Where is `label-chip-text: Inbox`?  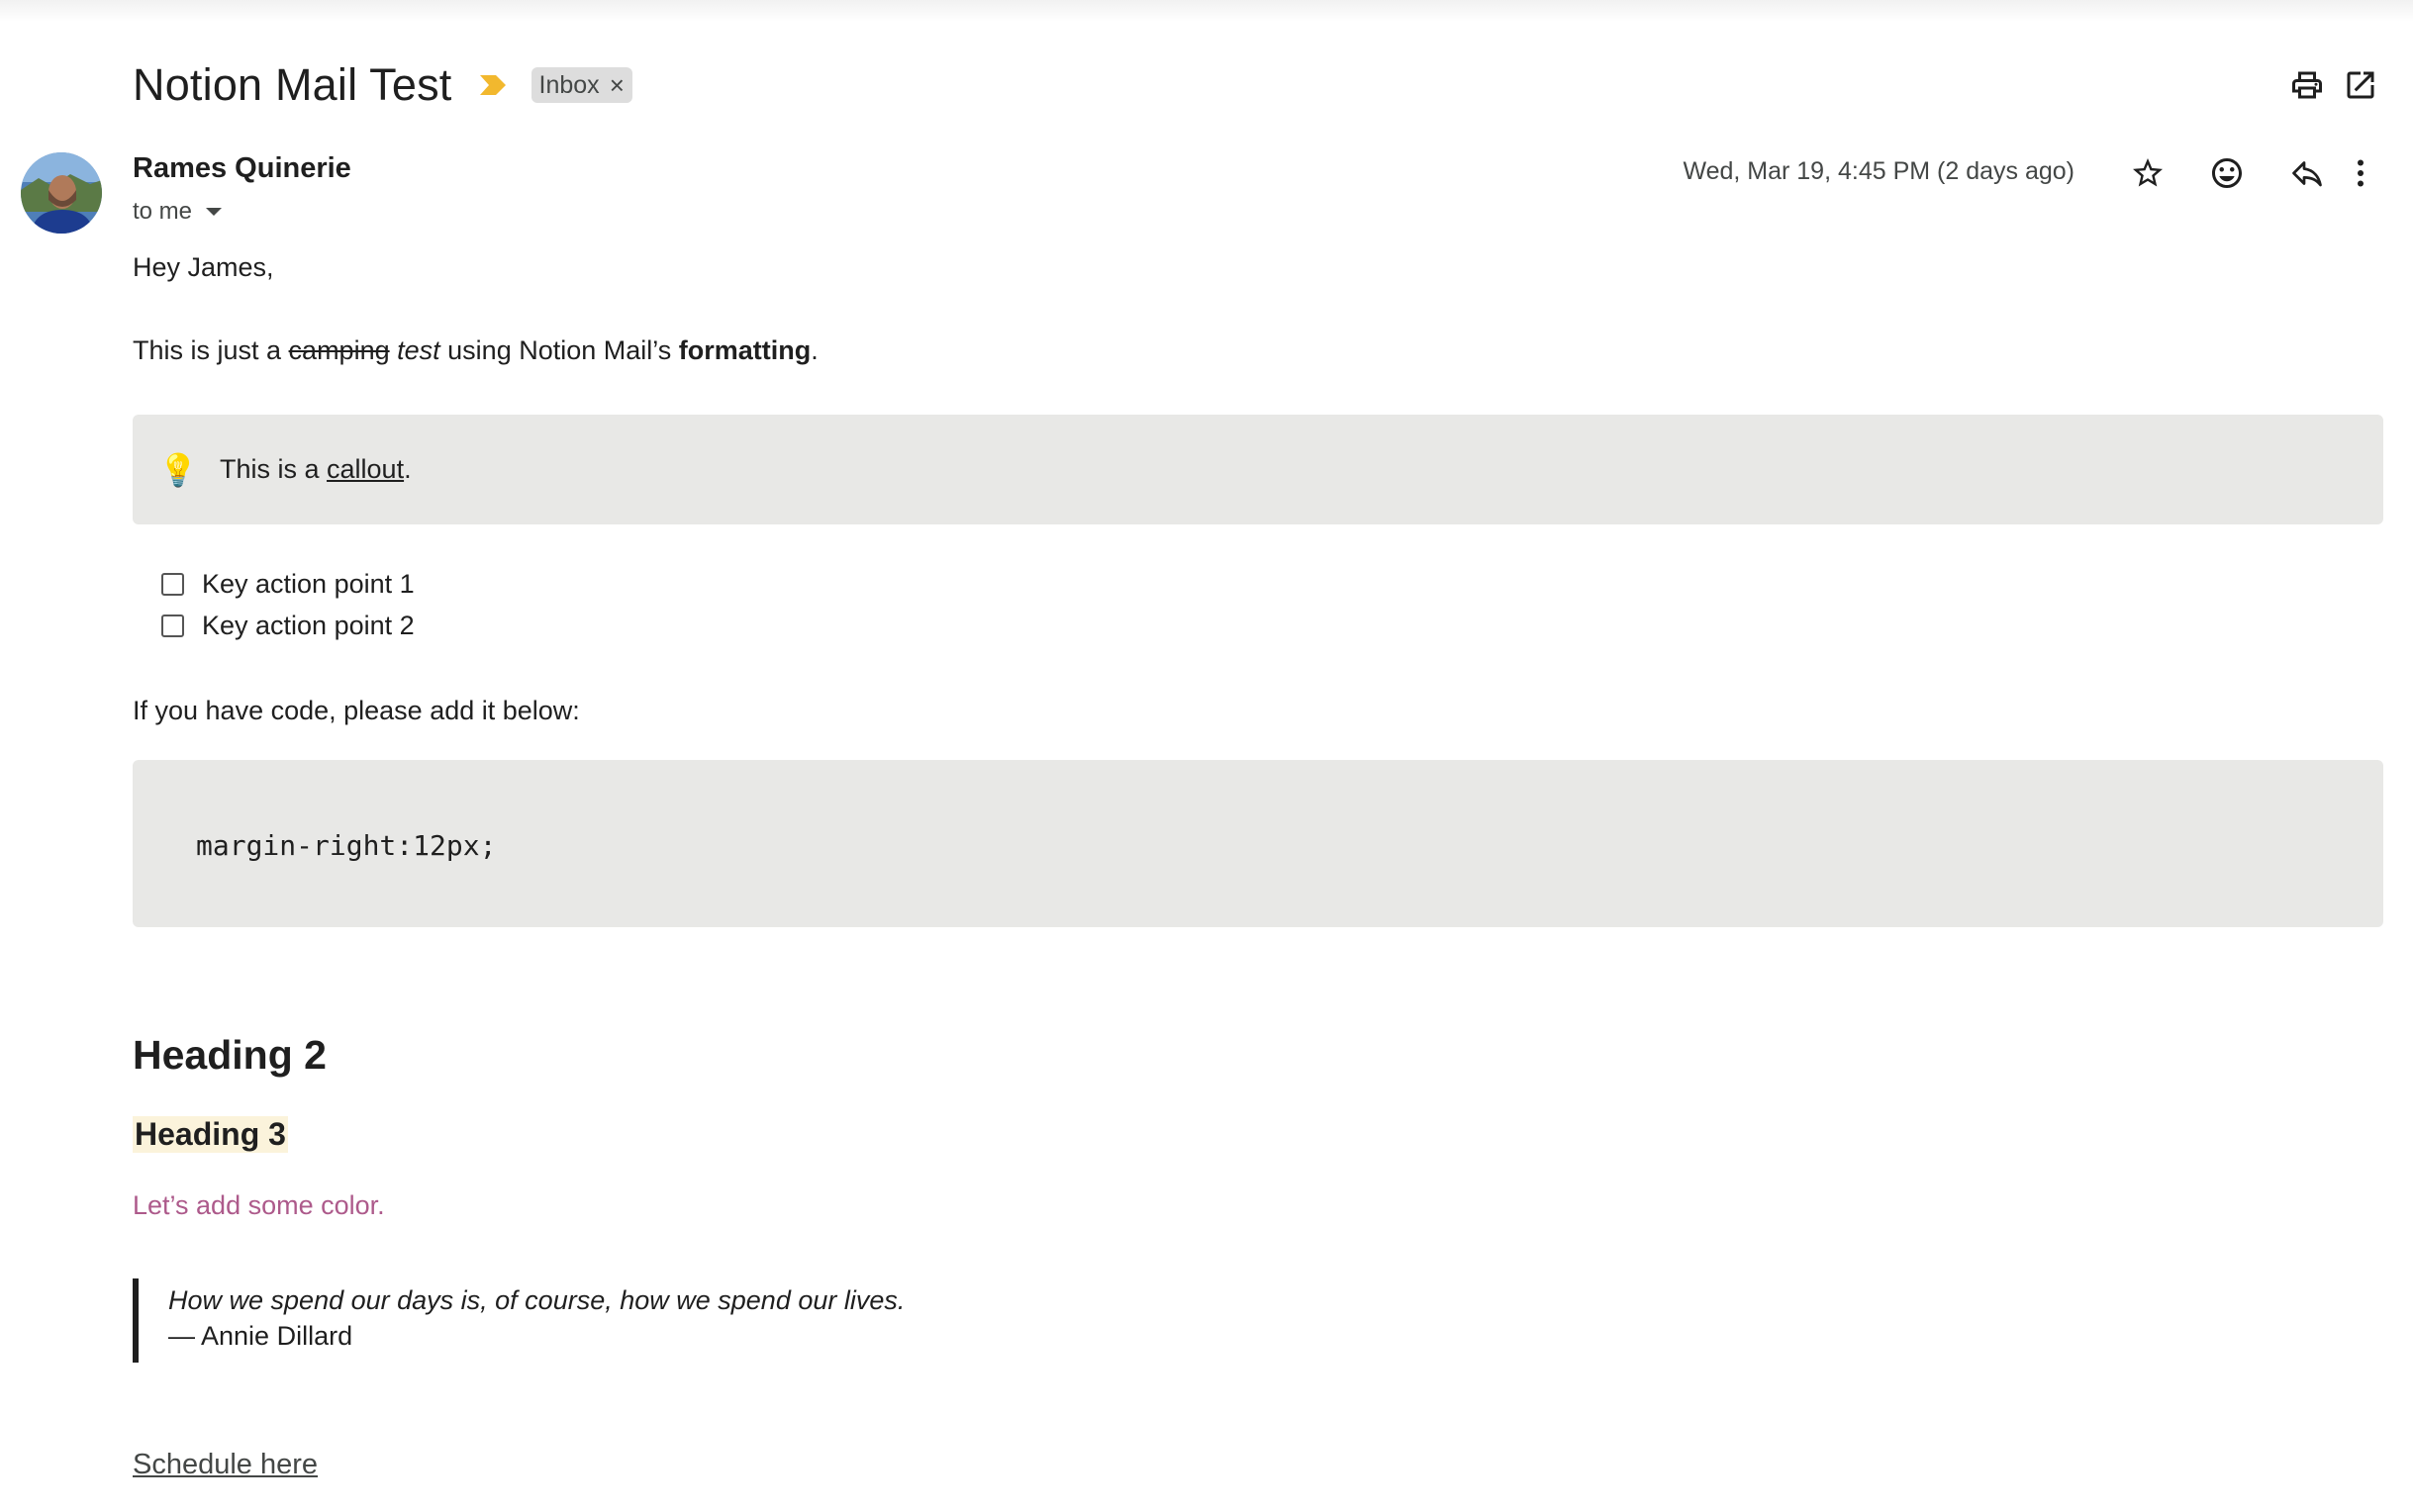
label-chip-text: Inbox is located at coordinates (569, 84).